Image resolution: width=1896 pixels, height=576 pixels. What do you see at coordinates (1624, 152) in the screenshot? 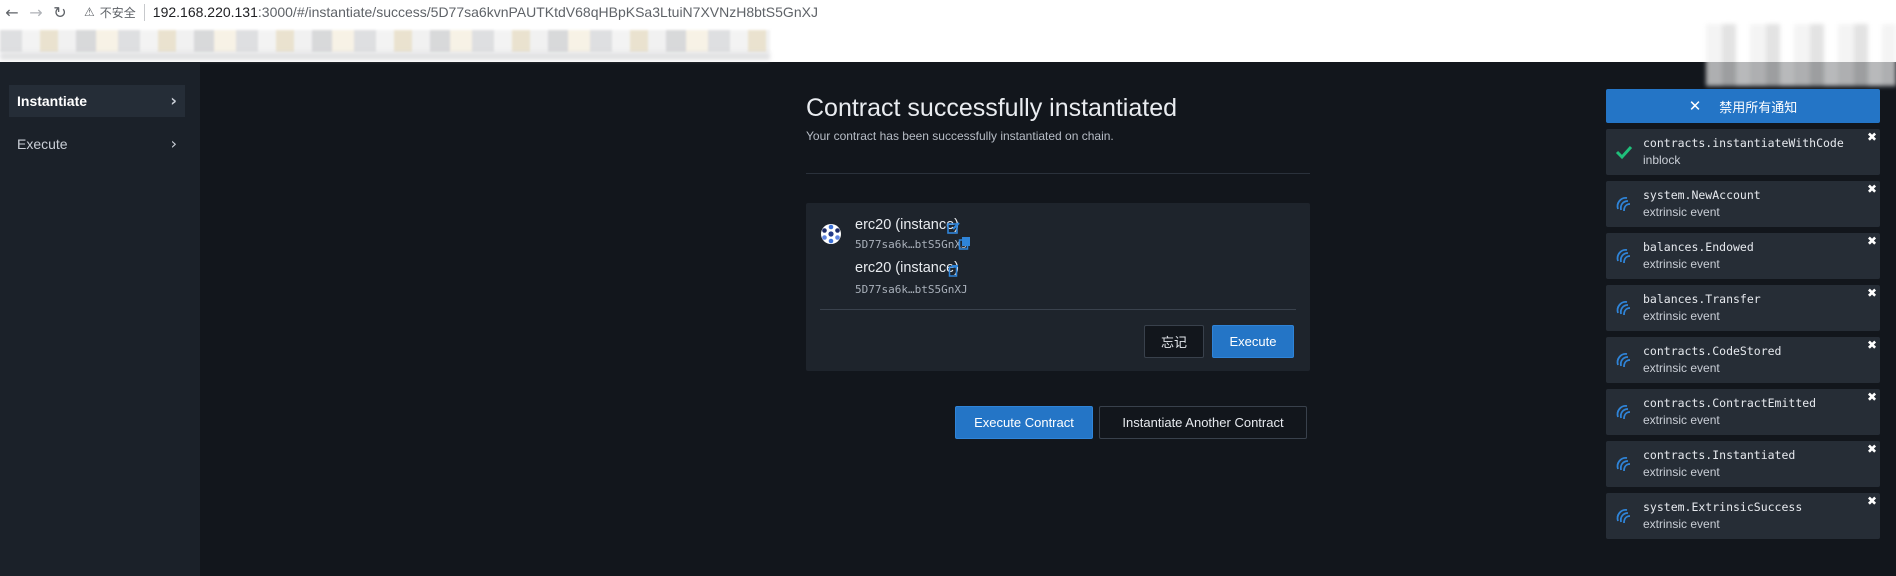
I see `check-icon` at bounding box center [1624, 152].